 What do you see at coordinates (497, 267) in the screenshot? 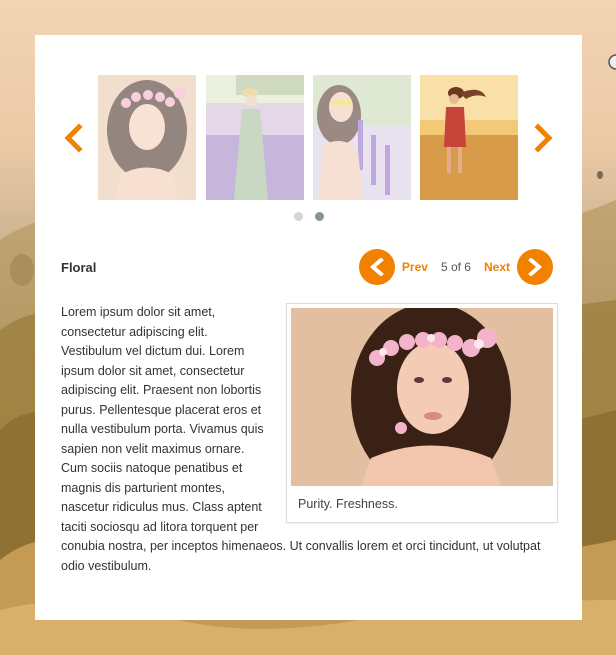
I see `next-link: Next` at bounding box center [497, 267].